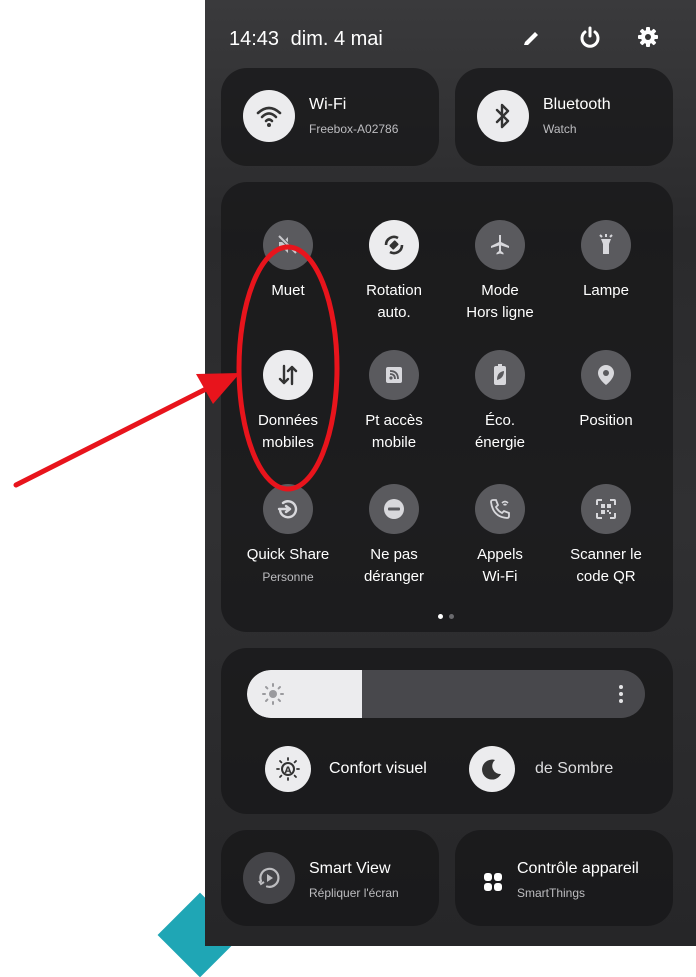  I want to click on wifi-calling-icon, so click(500, 509).